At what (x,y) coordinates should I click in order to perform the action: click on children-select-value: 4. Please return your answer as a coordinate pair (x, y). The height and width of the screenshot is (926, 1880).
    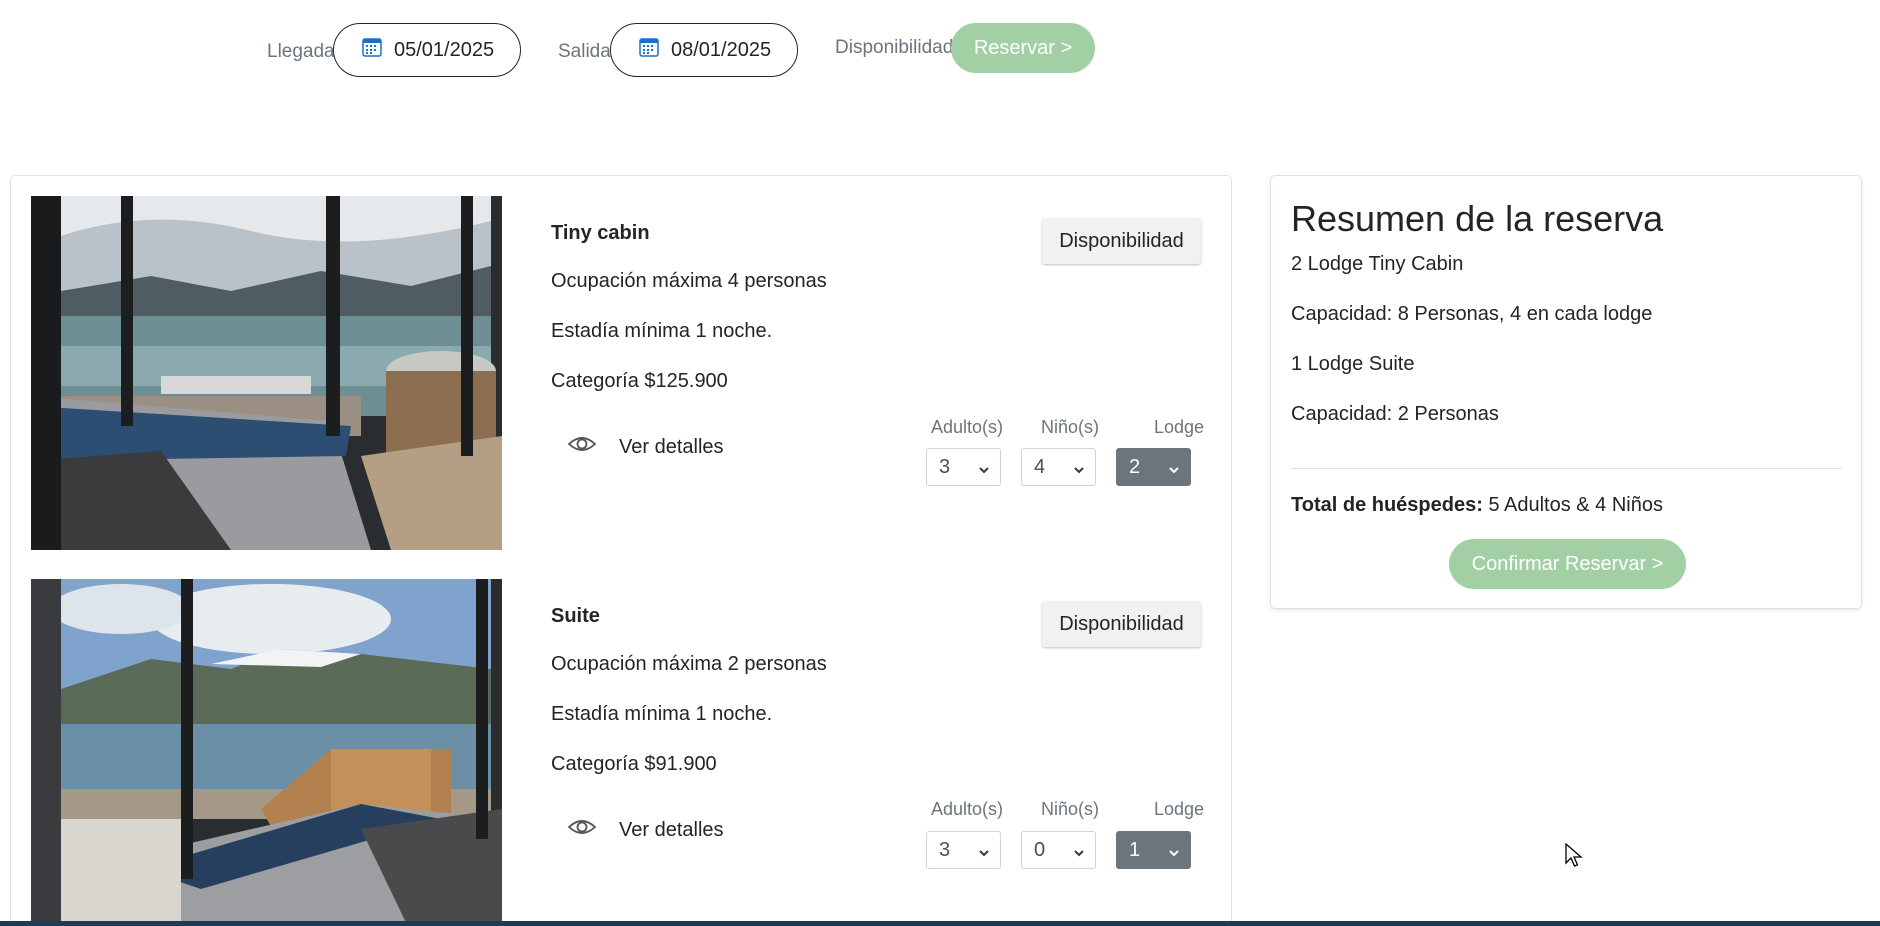
    Looking at the image, I should click on (1040, 466).